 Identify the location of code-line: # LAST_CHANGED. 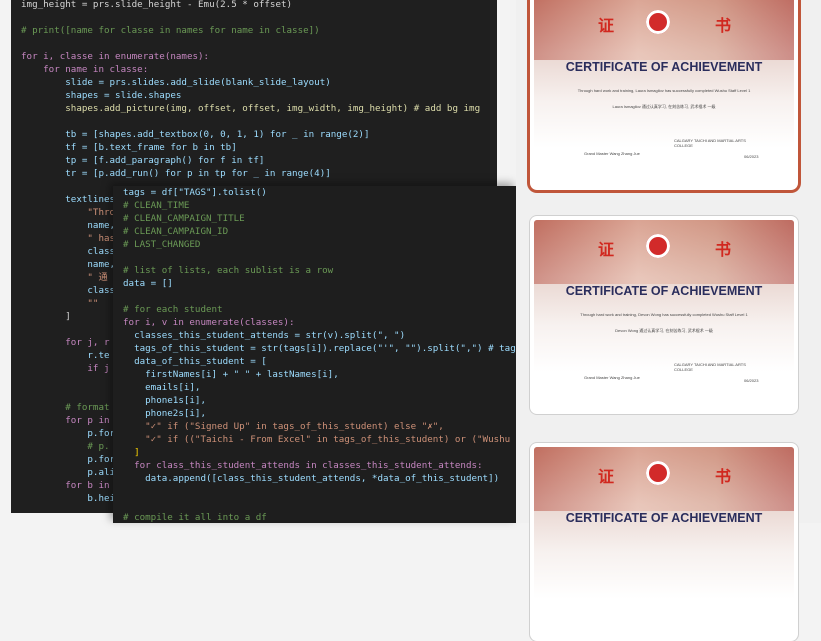
(162, 244).